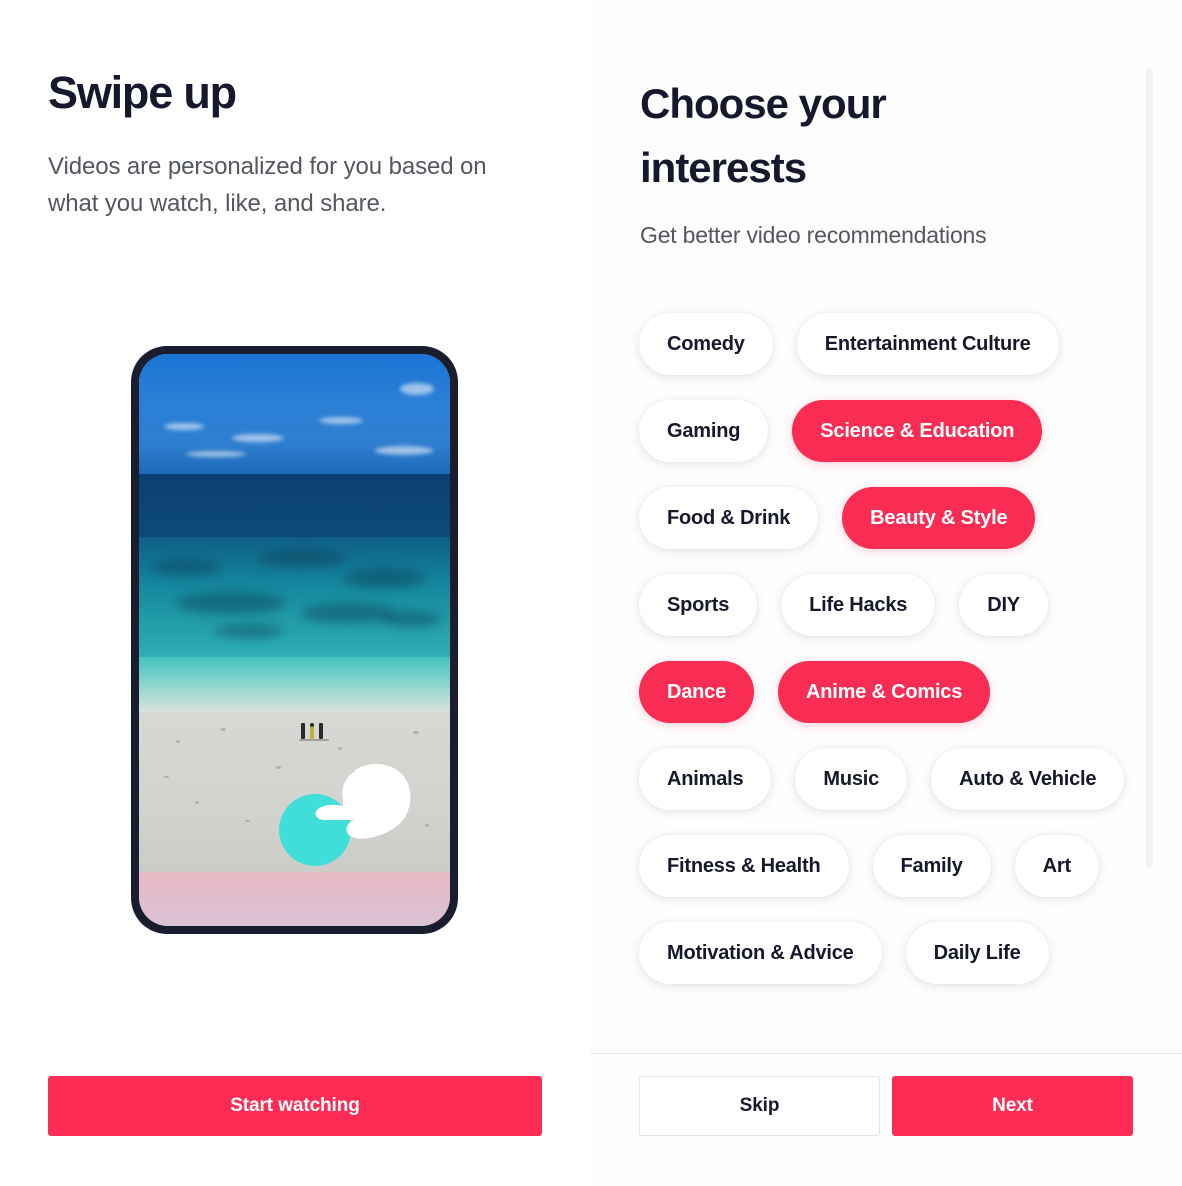 The height and width of the screenshot is (1186, 1182). Describe the element at coordinates (763, 135) in the screenshot. I see `interests-title: Choose your interests` at that location.